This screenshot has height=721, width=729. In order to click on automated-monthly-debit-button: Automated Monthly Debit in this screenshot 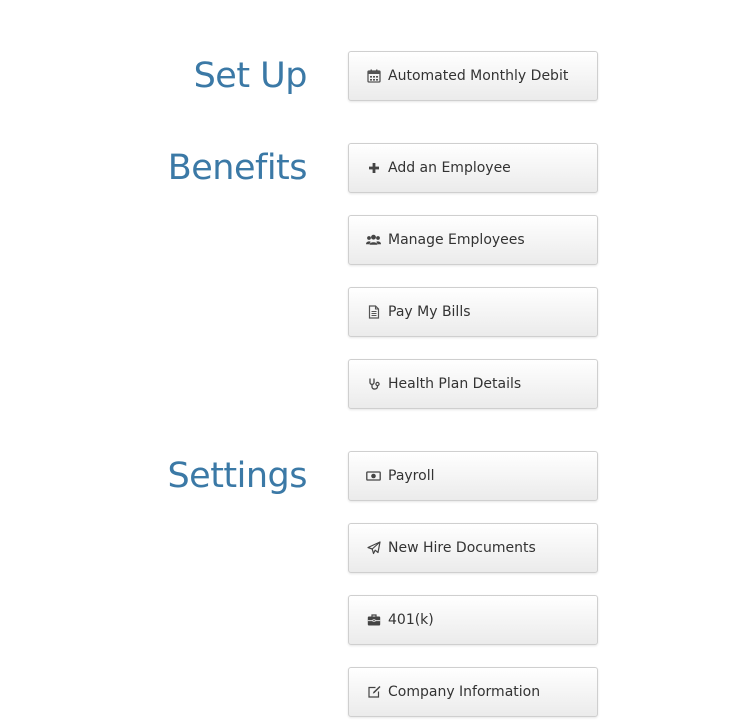, I will do `click(473, 76)`.